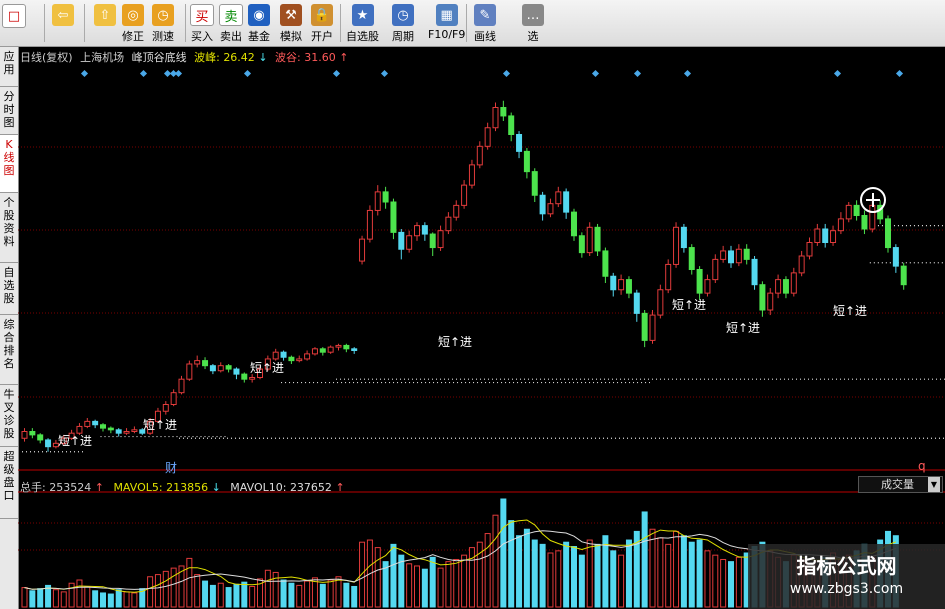 The image size is (945, 609). Describe the element at coordinates (362, 36) in the screenshot. I see `toolbar-button-label: 自选股` at that location.